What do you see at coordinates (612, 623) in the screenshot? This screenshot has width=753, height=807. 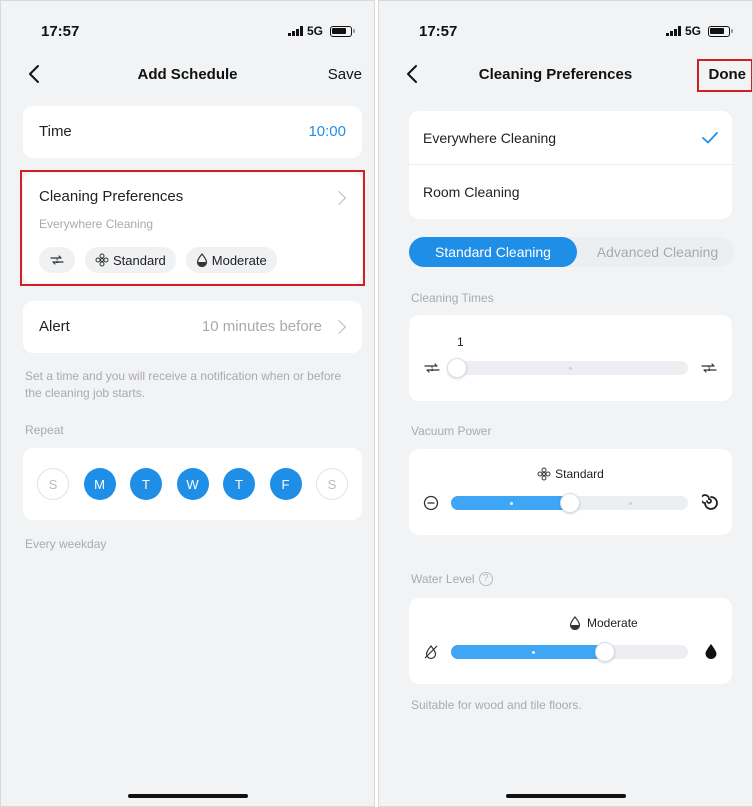 I see `water-level-value-label: Moderate` at bounding box center [612, 623].